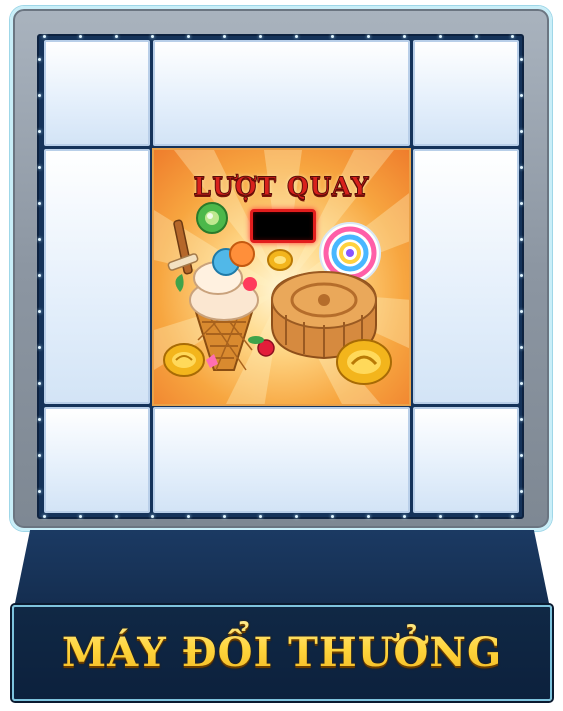  What do you see at coordinates (282, 569) in the screenshot?
I see `machine-base-top` at bounding box center [282, 569].